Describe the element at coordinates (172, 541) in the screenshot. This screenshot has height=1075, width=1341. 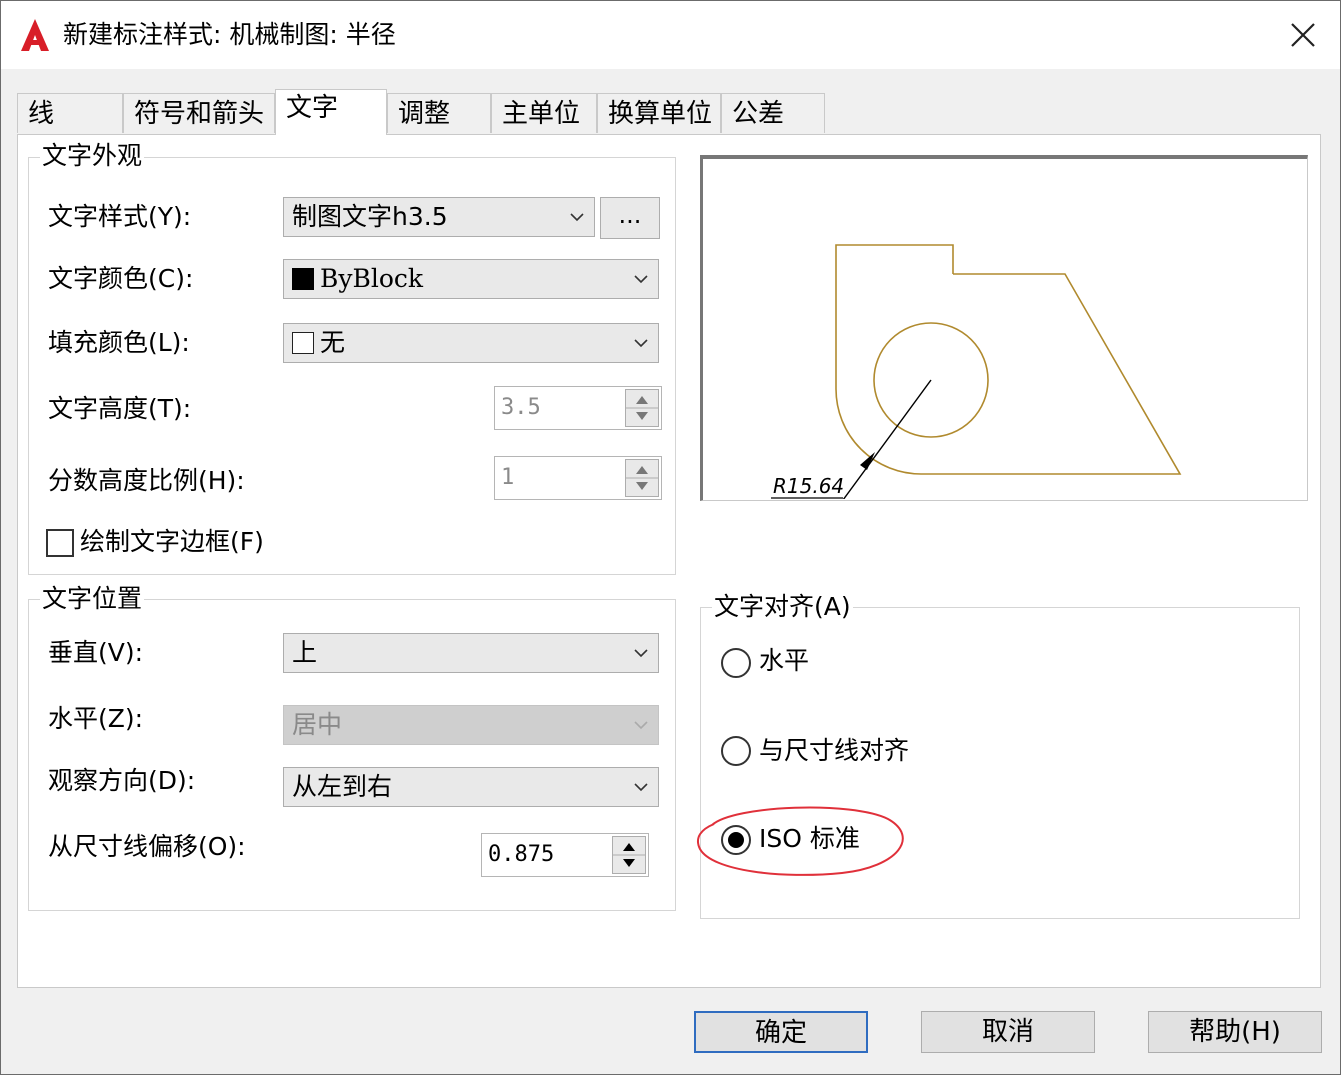
I see `draw-frame-label: 绘制文字边框(F)` at that location.